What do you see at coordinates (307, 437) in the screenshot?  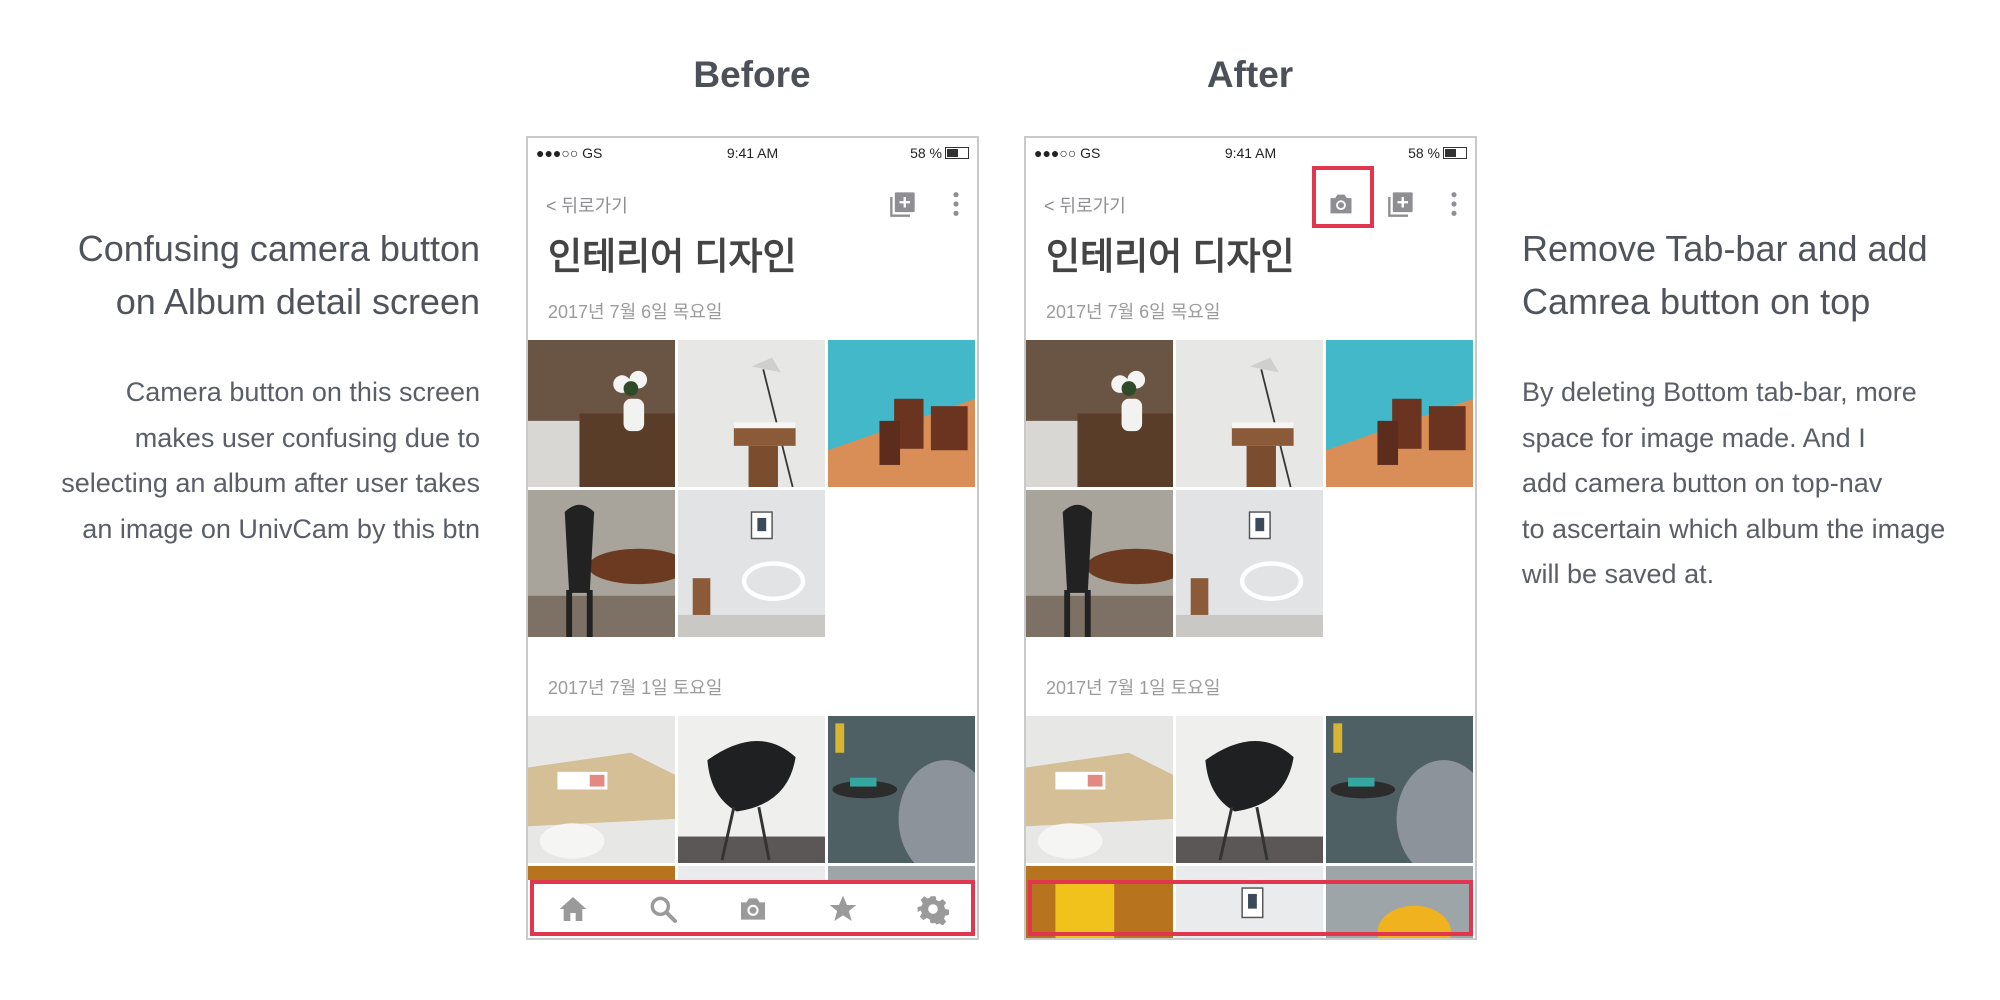 I see `left-body-line: makes user confusing due to` at bounding box center [307, 437].